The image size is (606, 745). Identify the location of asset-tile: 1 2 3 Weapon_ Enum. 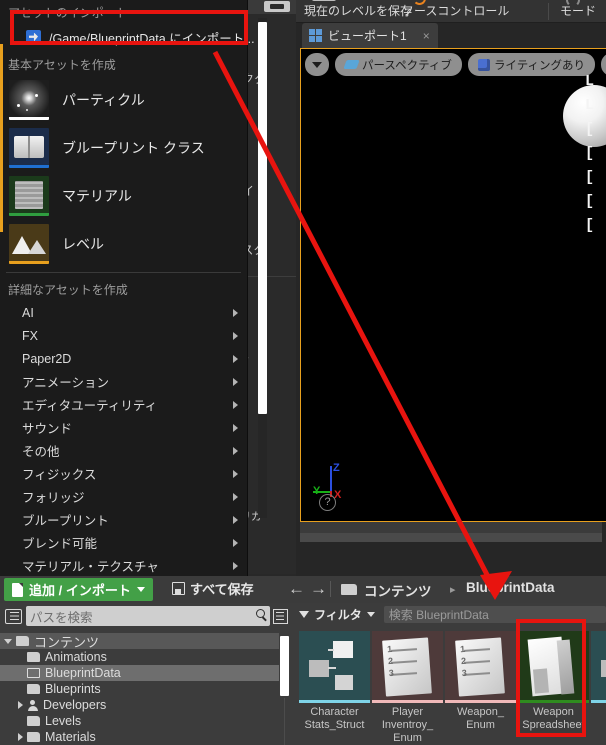
(480, 681).